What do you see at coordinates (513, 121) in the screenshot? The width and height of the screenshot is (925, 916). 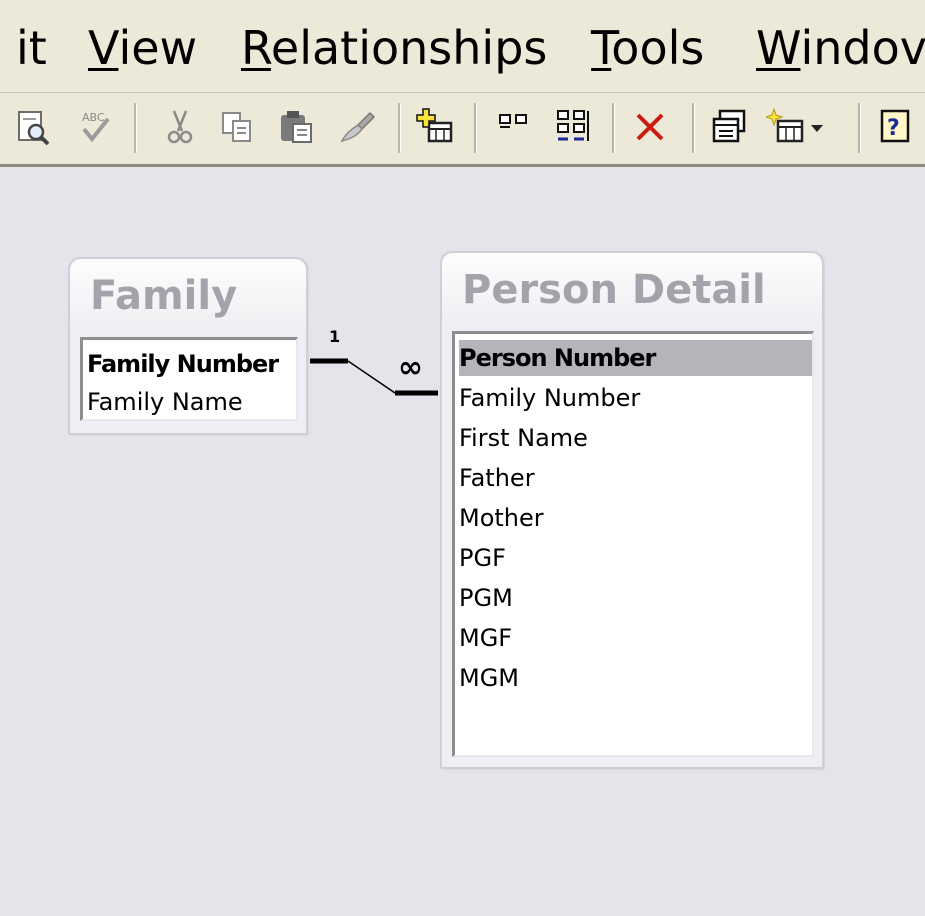 I see `show-direct-relationships-icon` at bounding box center [513, 121].